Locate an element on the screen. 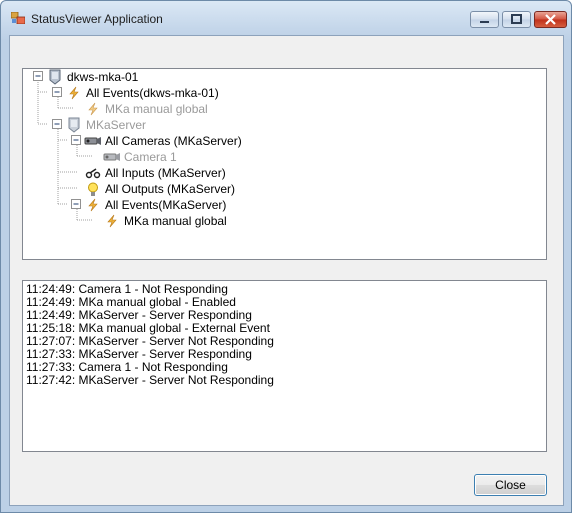  window-close-button is located at coordinates (550, 19).